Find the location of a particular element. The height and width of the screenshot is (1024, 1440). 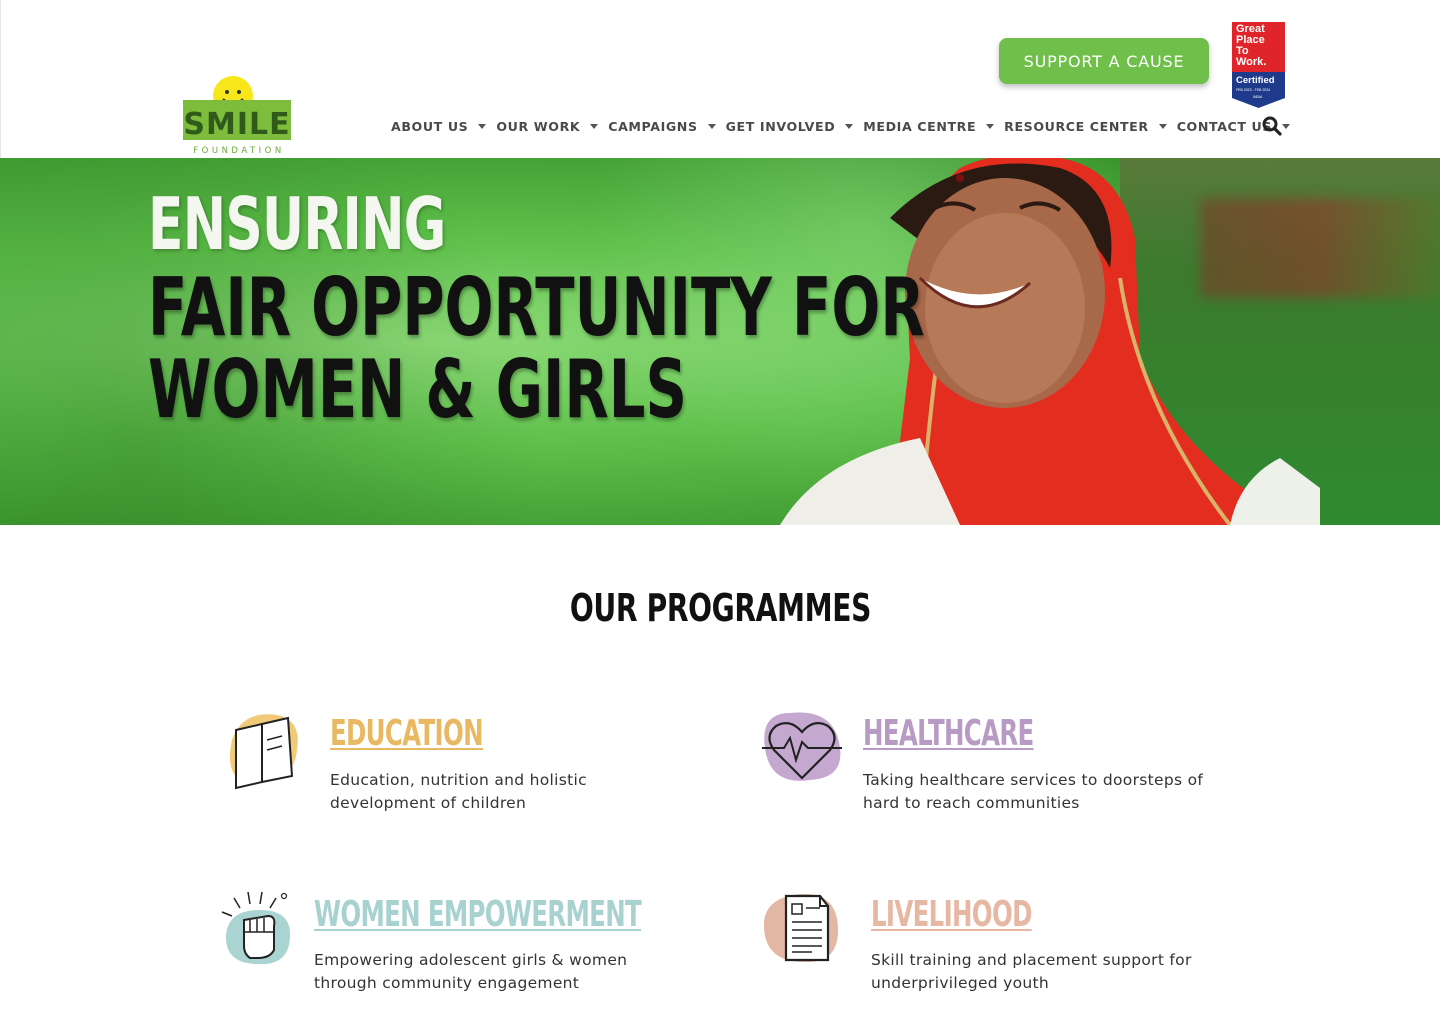

programme-title-livelihood: LIVELIHOOD is located at coordinates (951, 915).